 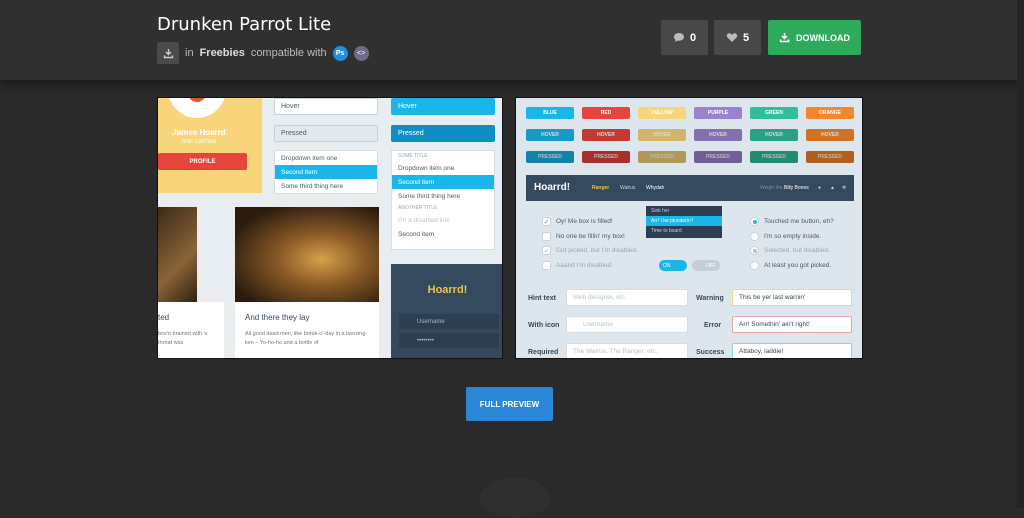 I want to click on nav-right-text: Weigh the,, so click(x=772, y=188).